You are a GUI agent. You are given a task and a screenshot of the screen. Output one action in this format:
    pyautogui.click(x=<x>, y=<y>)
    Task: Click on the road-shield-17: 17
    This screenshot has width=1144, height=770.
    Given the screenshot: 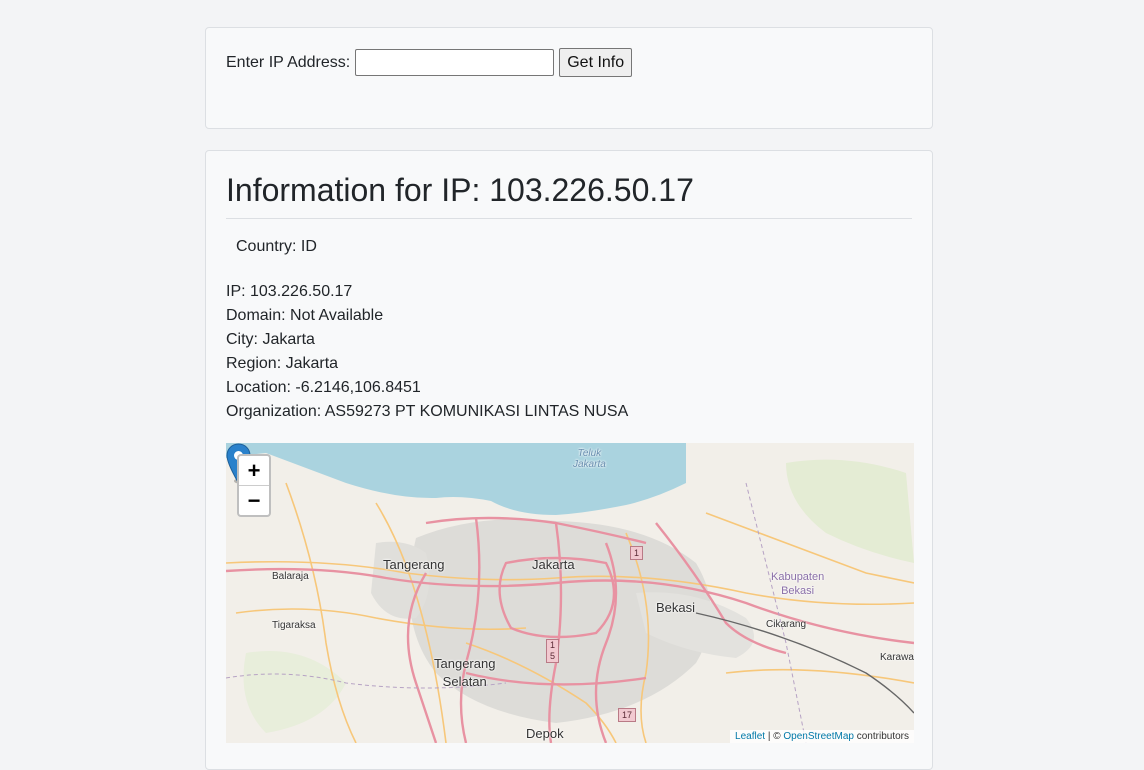 What is the action you would take?
    pyautogui.click(x=627, y=715)
    